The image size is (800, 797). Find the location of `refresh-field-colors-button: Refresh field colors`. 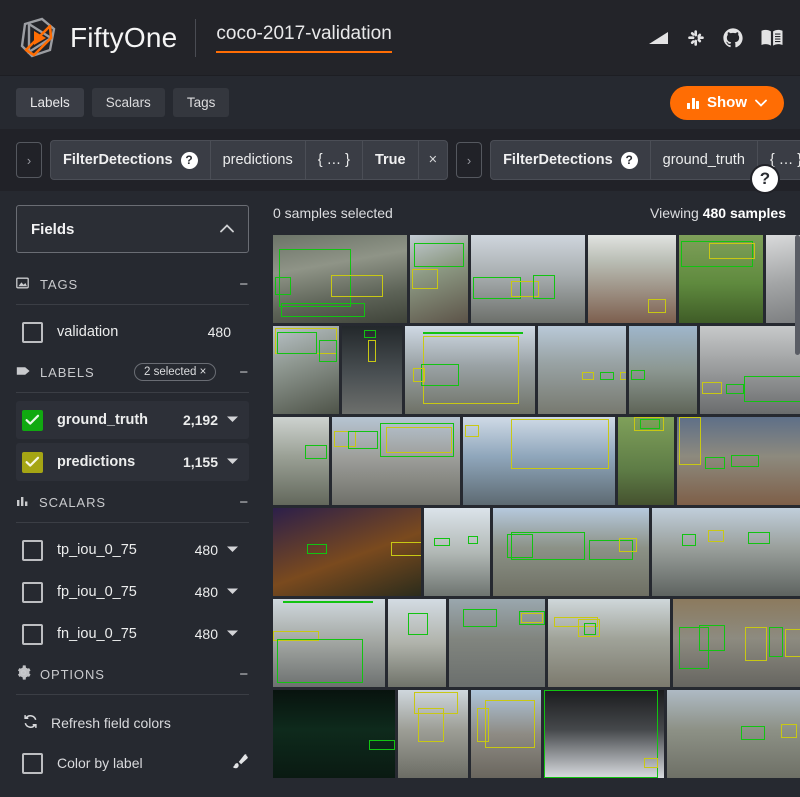

refresh-field-colors-button: Refresh field colors is located at coordinates (132, 723).